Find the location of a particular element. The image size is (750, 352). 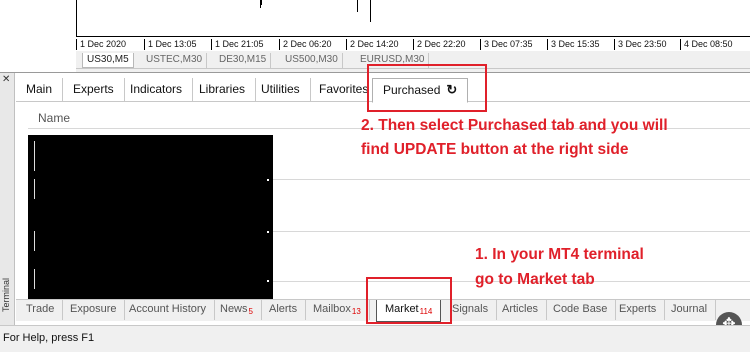

tab-libraries: Libraries is located at coordinates (223, 89).